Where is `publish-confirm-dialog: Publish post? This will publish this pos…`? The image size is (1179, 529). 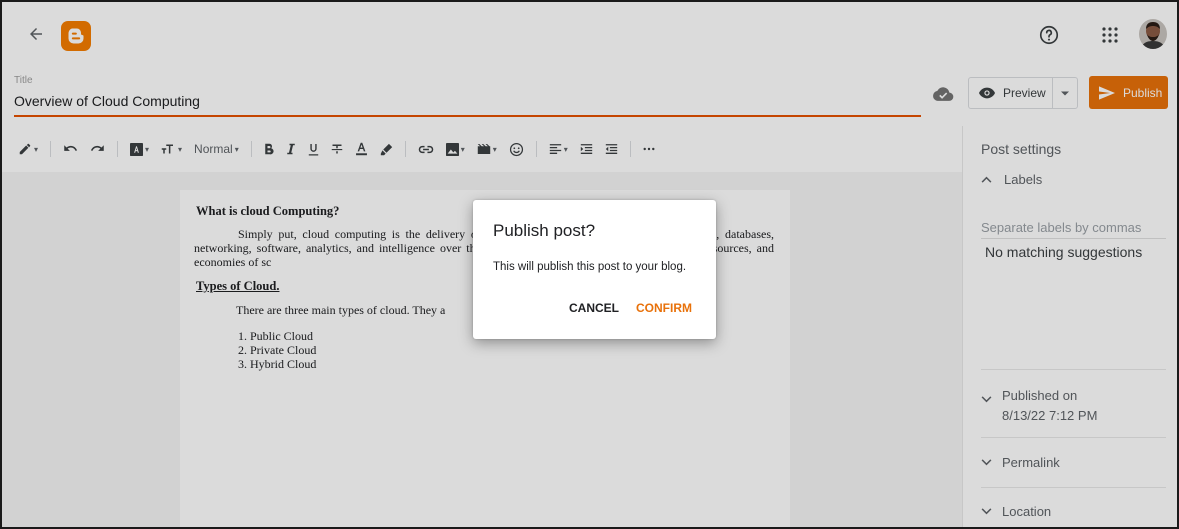 publish-confirm-dialog: Publish post? This will publish this pos… is located at coordinates (594, 269).